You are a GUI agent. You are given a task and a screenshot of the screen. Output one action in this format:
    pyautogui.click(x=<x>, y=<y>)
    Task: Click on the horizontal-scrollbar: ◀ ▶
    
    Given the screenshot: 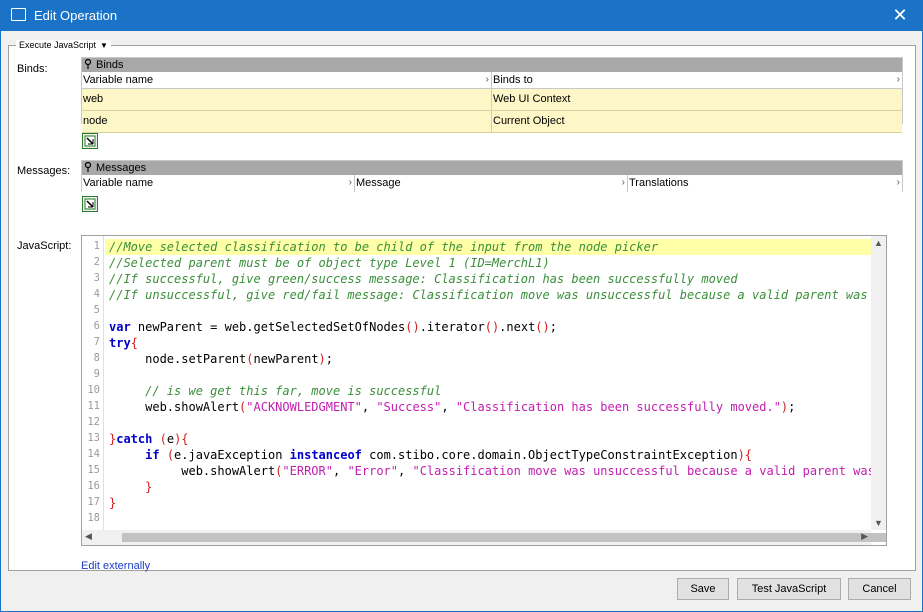 What is the action you would take?
    pyautogui.click(x=484, y=537)
    